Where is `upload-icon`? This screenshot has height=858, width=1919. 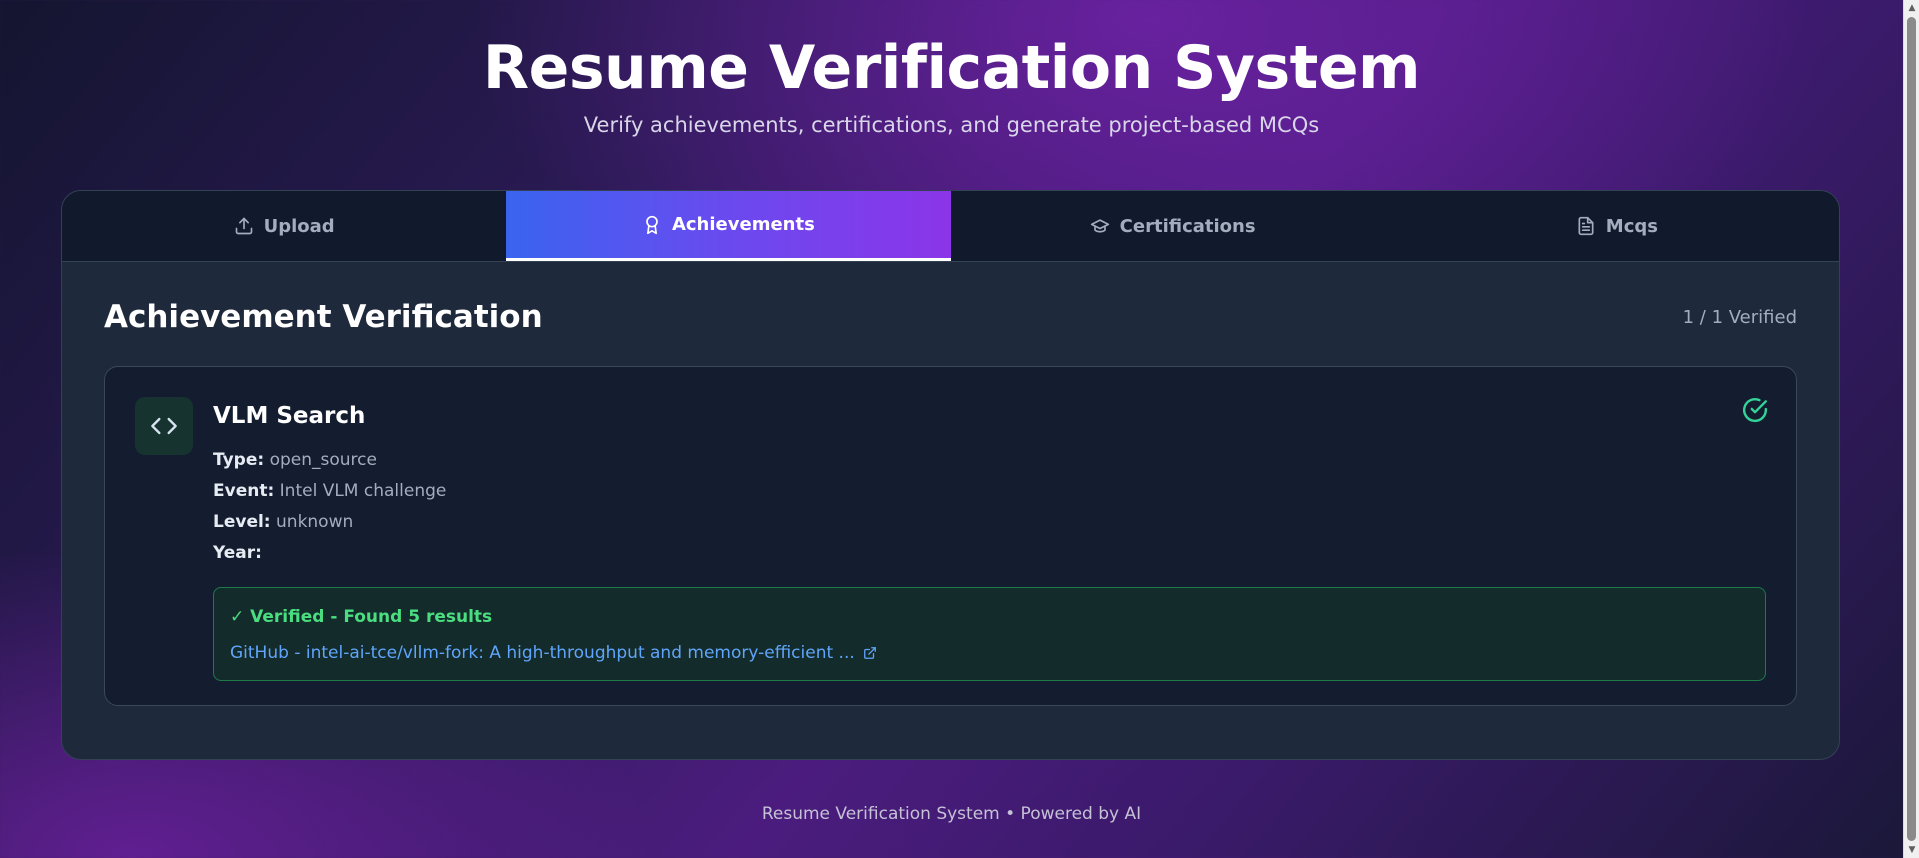 upload-icon is located at coordinates (243, 226).